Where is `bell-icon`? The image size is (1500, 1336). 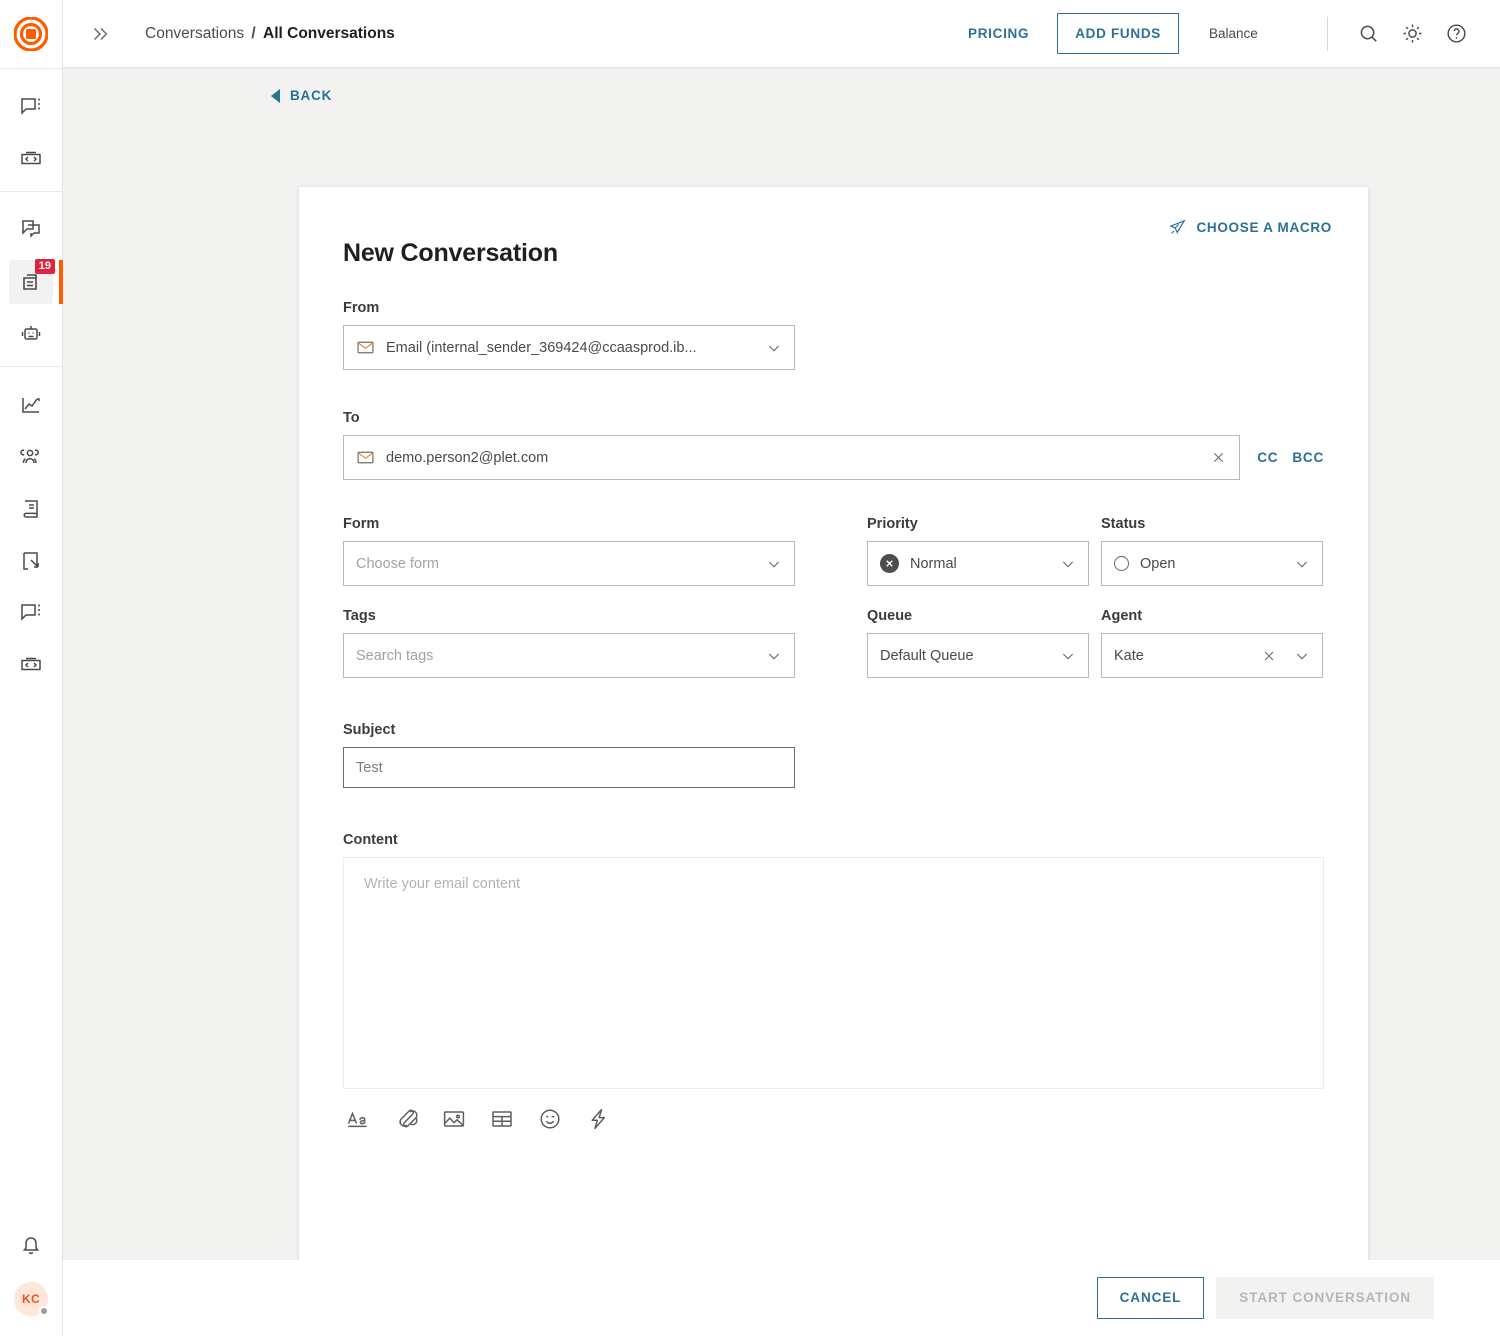 bell-icon is located at coordinates (31, 1246).